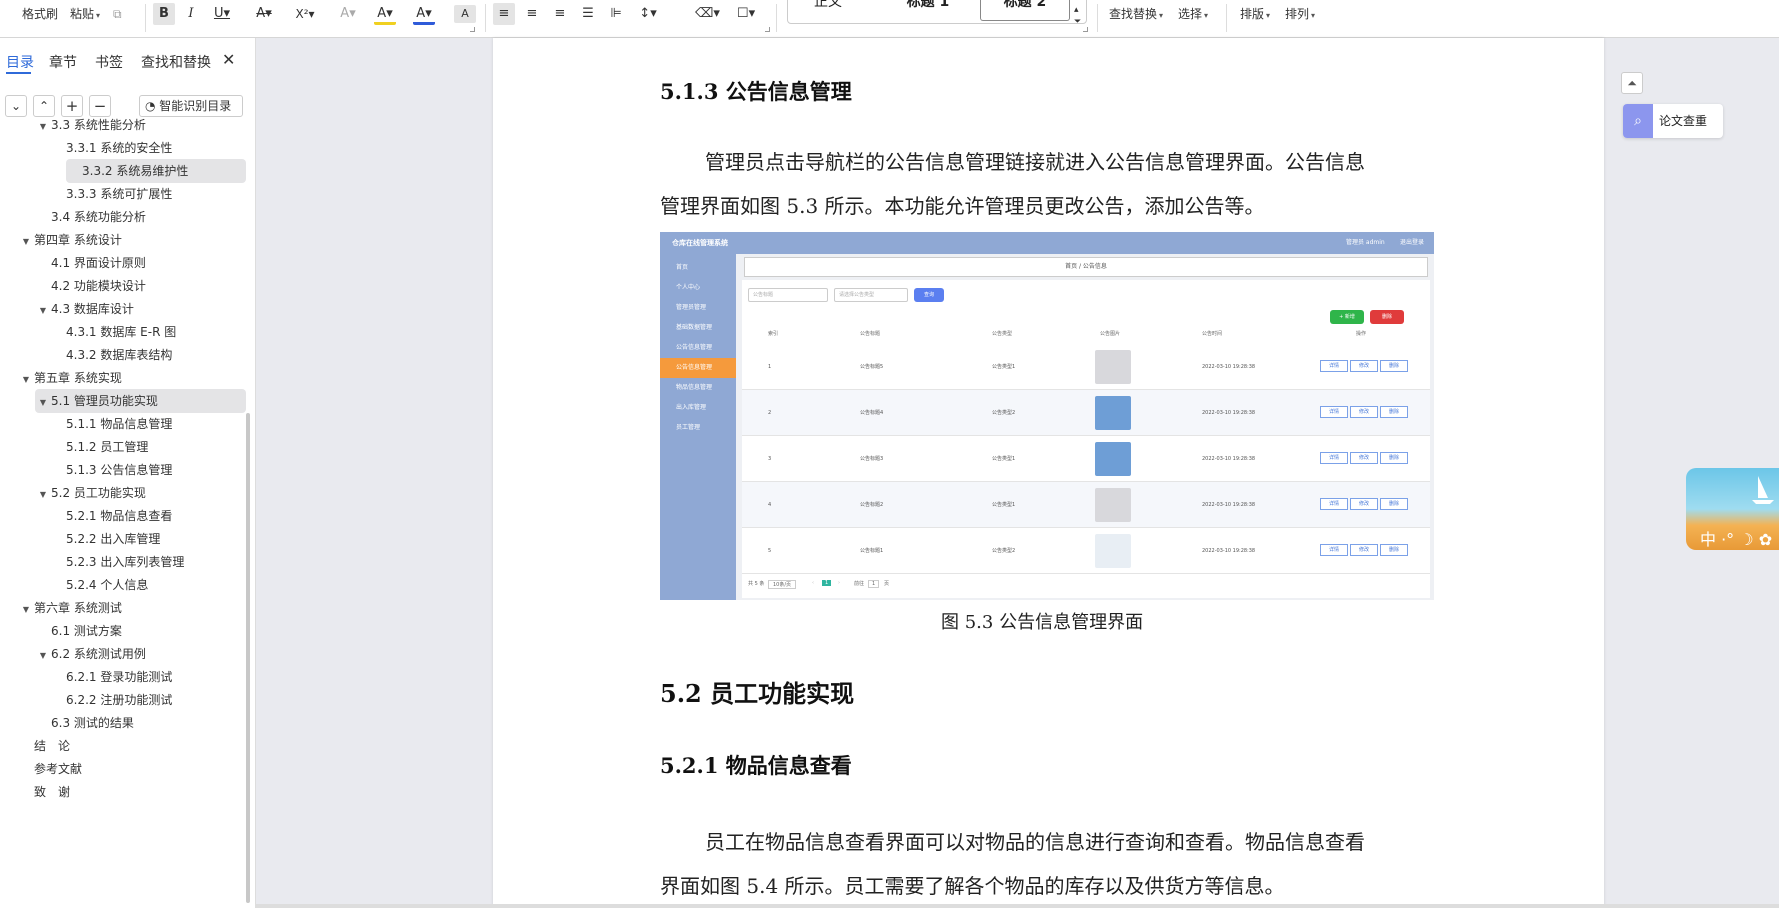 The height and width of the screenshot is (908, 1779). I want to click on toc-item-label: 结 论, so click(52, 746).